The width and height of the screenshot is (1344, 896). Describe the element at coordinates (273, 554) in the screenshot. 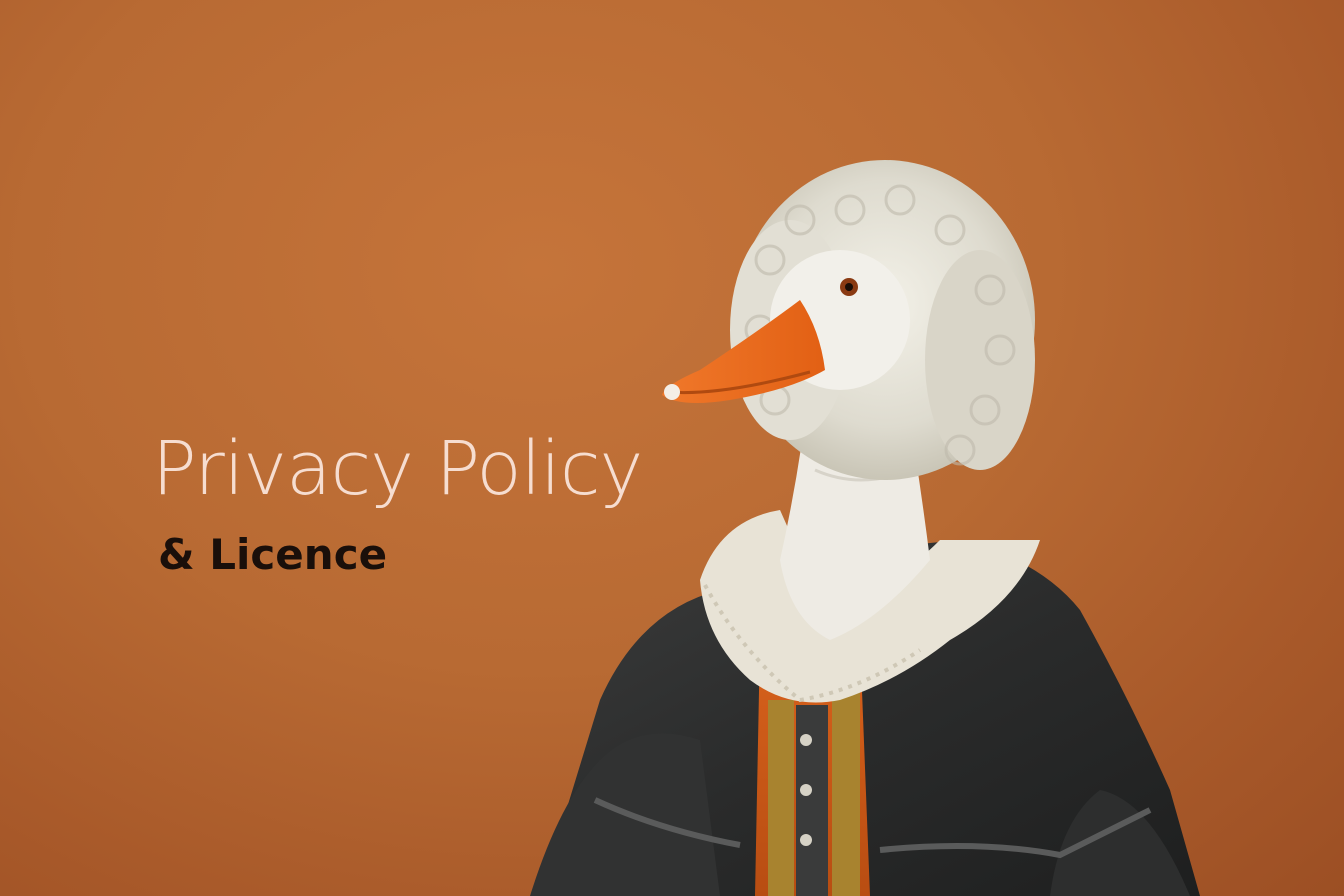

I see `page-subtitle: & Licence` at that location.